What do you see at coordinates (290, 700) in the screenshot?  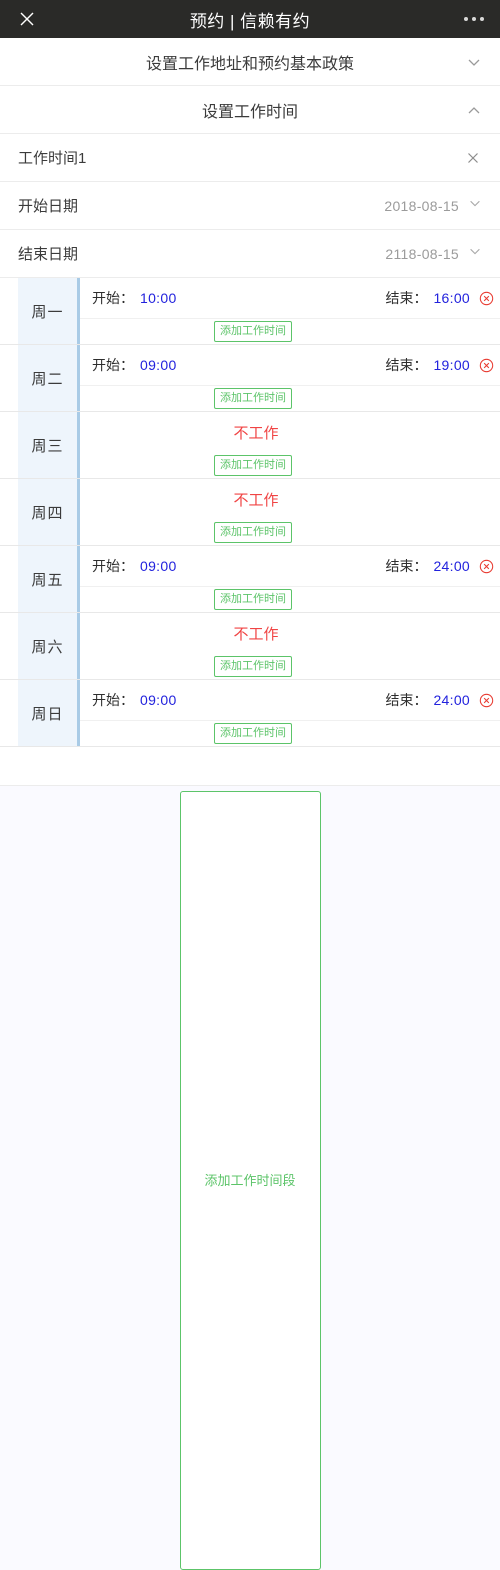 I see `time-slot: 开始： 09:00 结束： 24:00` at bounding box center [290, 700].